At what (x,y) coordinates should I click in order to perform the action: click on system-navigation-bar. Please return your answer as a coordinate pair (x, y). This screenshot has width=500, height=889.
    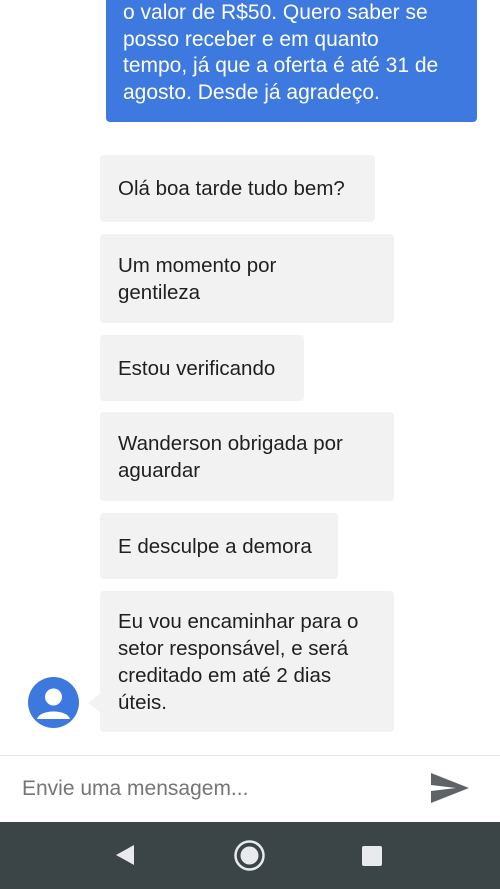
    Looking at the image, I should click on (250, 855).